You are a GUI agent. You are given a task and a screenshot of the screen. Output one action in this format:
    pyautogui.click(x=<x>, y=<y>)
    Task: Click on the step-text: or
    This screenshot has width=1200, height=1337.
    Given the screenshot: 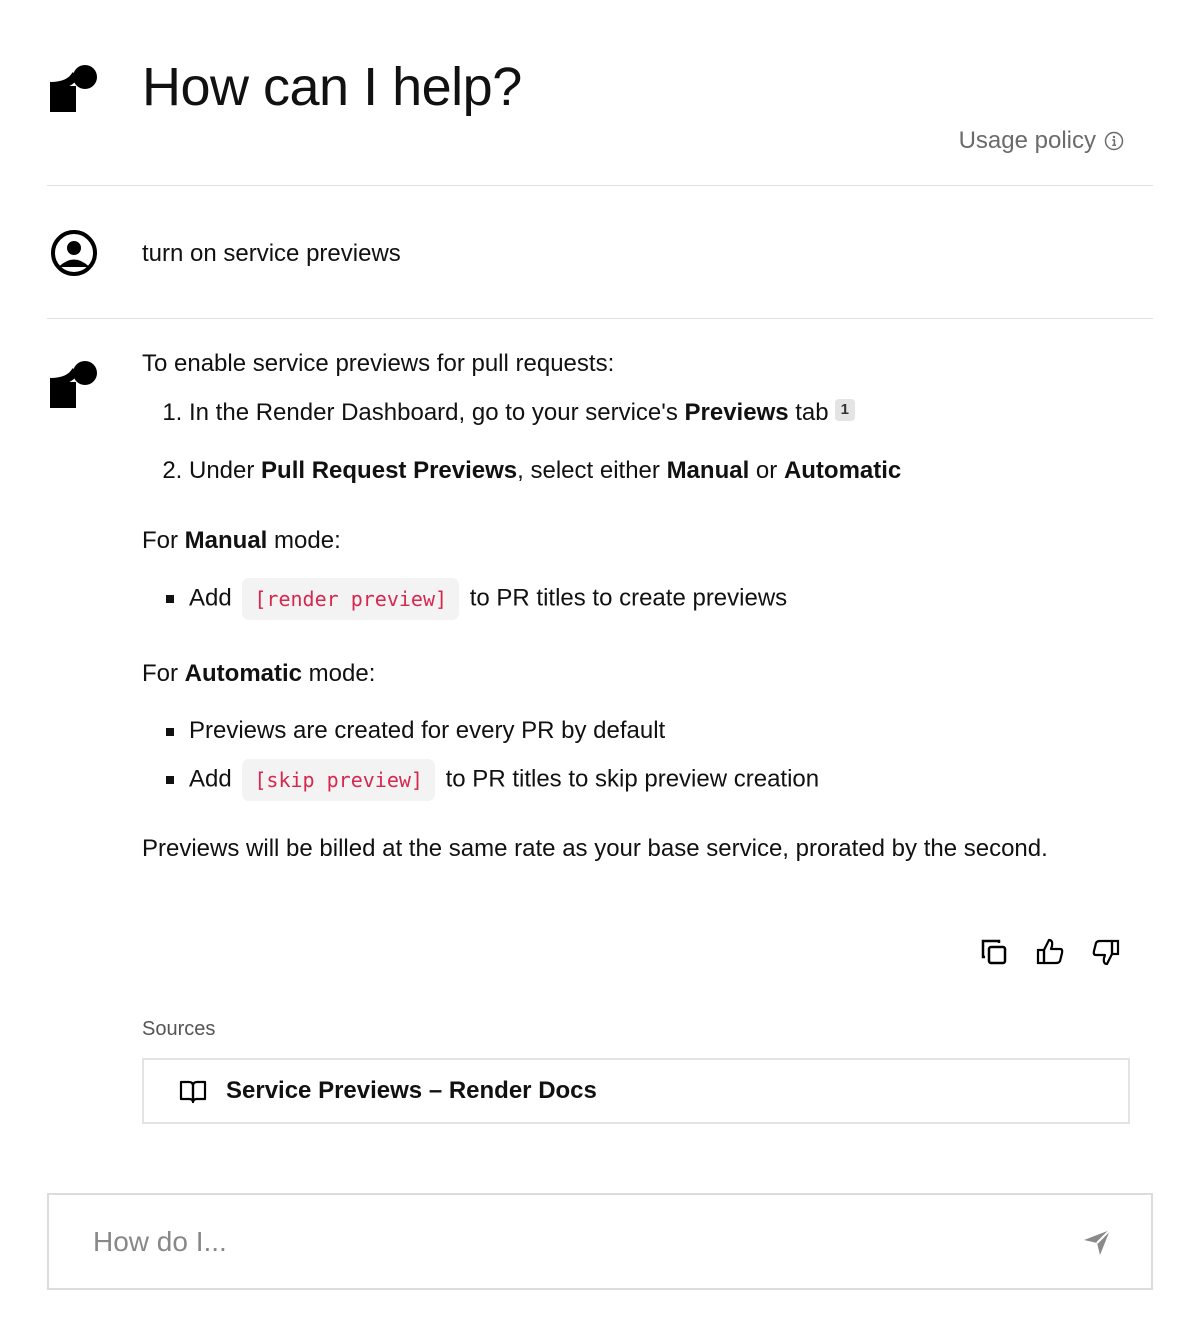 What is the action you would take?
    pyautogui.click(x=766, y=471)
    